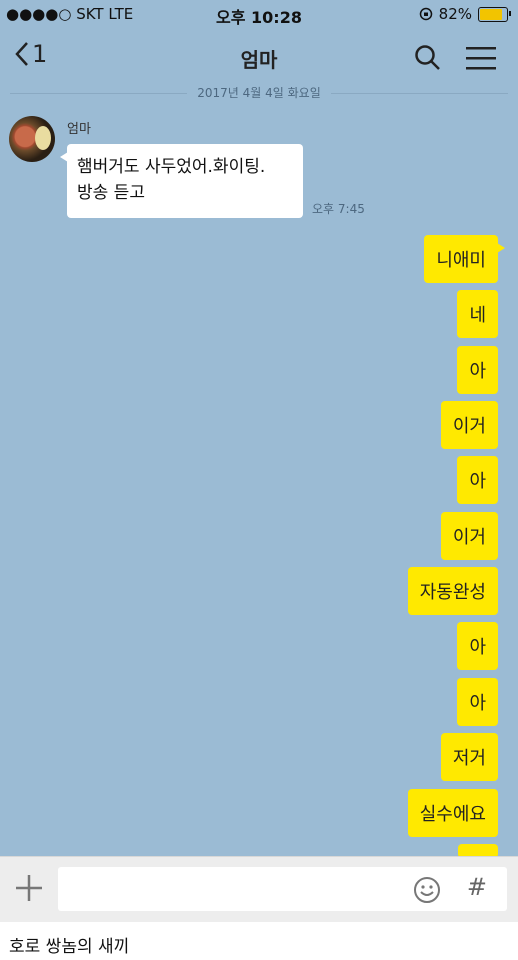  I want to click on message-line: 햄버거도 사두었어.화이팅., so click(171, 167).